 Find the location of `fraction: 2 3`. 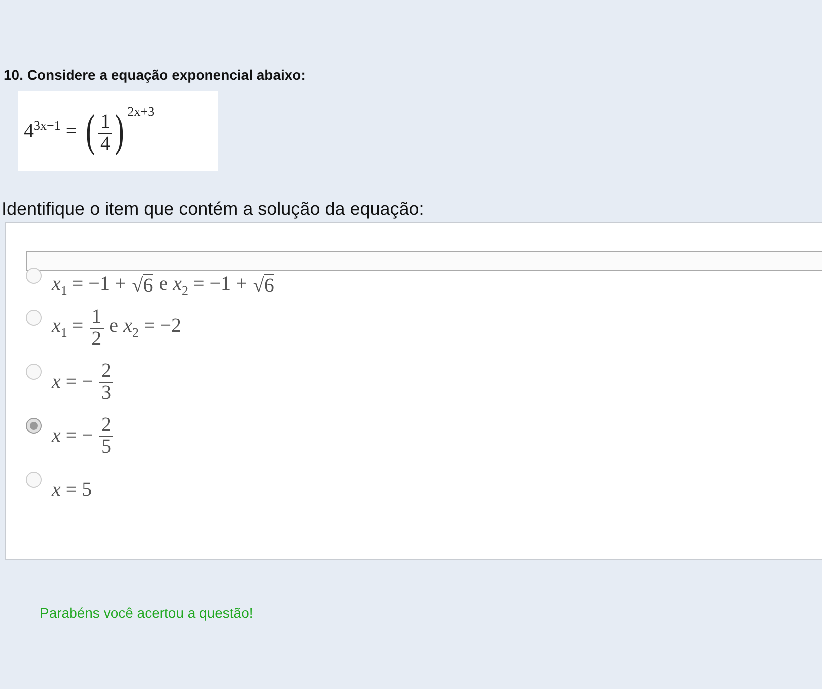

fraction: 2 3 is located at coordinates (106, 382).